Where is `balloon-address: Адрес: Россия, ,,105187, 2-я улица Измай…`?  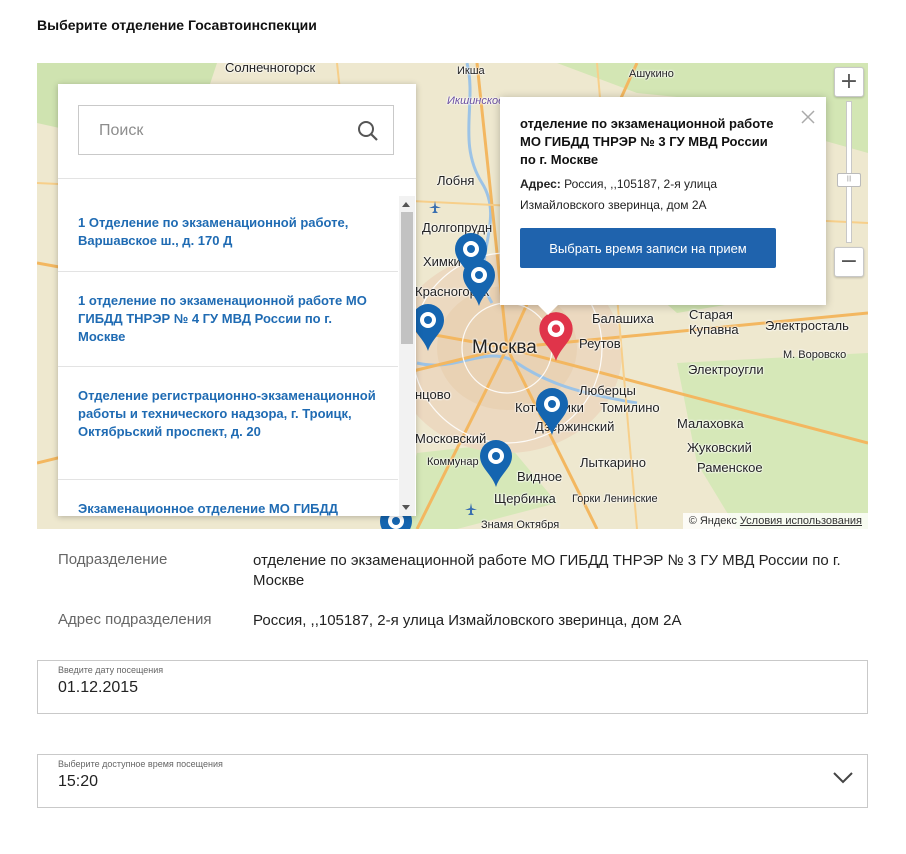 balloon-address: Адрес: Россия, ,,105187, 2-я улица Измай… is located at coordinates (660, 195).